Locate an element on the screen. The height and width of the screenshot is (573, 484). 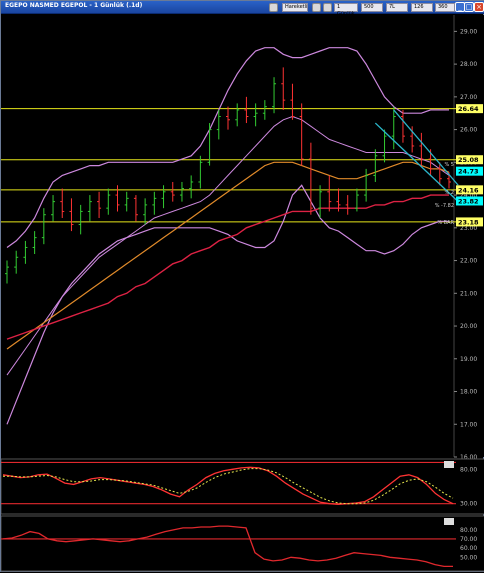
y-tick-label: 22.00 is located at coordinates (468, 261).